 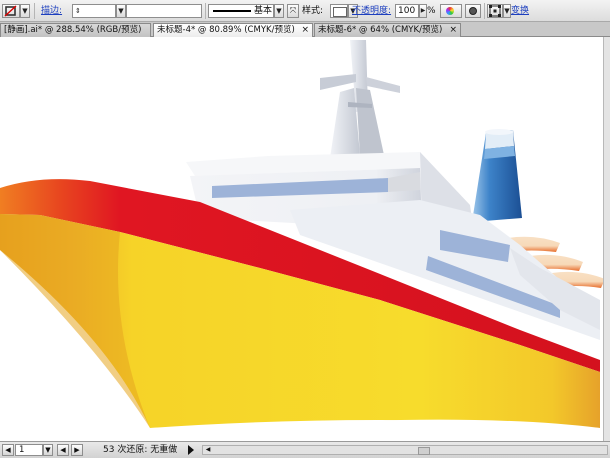 I want to click on reference-point-icon, so click(x=495, y=11).